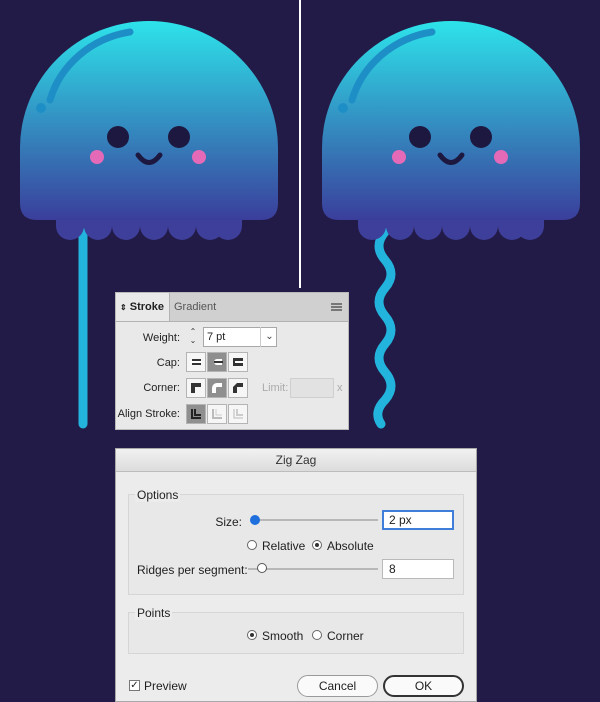 Image resolution: width=600 pixels, height=702 pixels. I want to click on dialog-title: Zig Zag, so click(296, 460).